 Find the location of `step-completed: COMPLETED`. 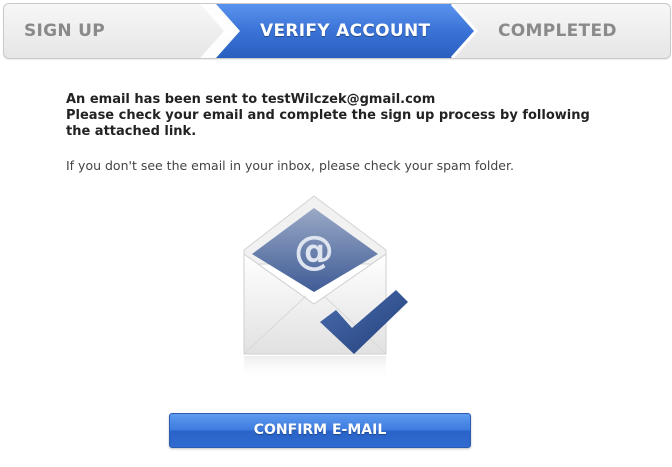

step-completed: COMPLETED is located at coordinates (557, 31).